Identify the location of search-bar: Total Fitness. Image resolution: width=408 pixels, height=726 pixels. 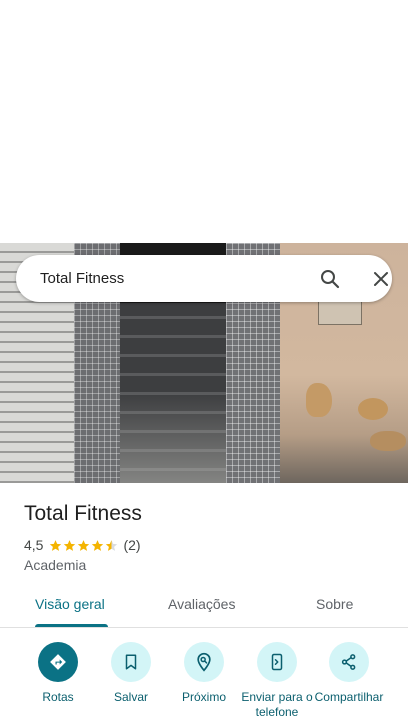
(204, 278).